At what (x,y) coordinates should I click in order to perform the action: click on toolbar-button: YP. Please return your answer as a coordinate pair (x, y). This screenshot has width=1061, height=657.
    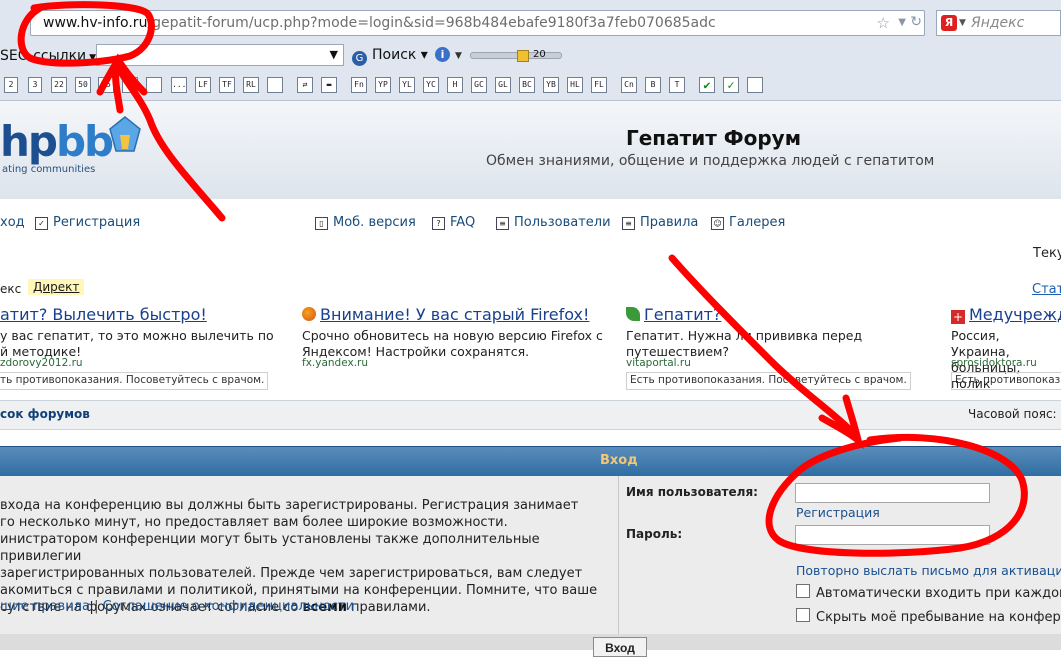
    Looking at the image, I should click on (383, 85).